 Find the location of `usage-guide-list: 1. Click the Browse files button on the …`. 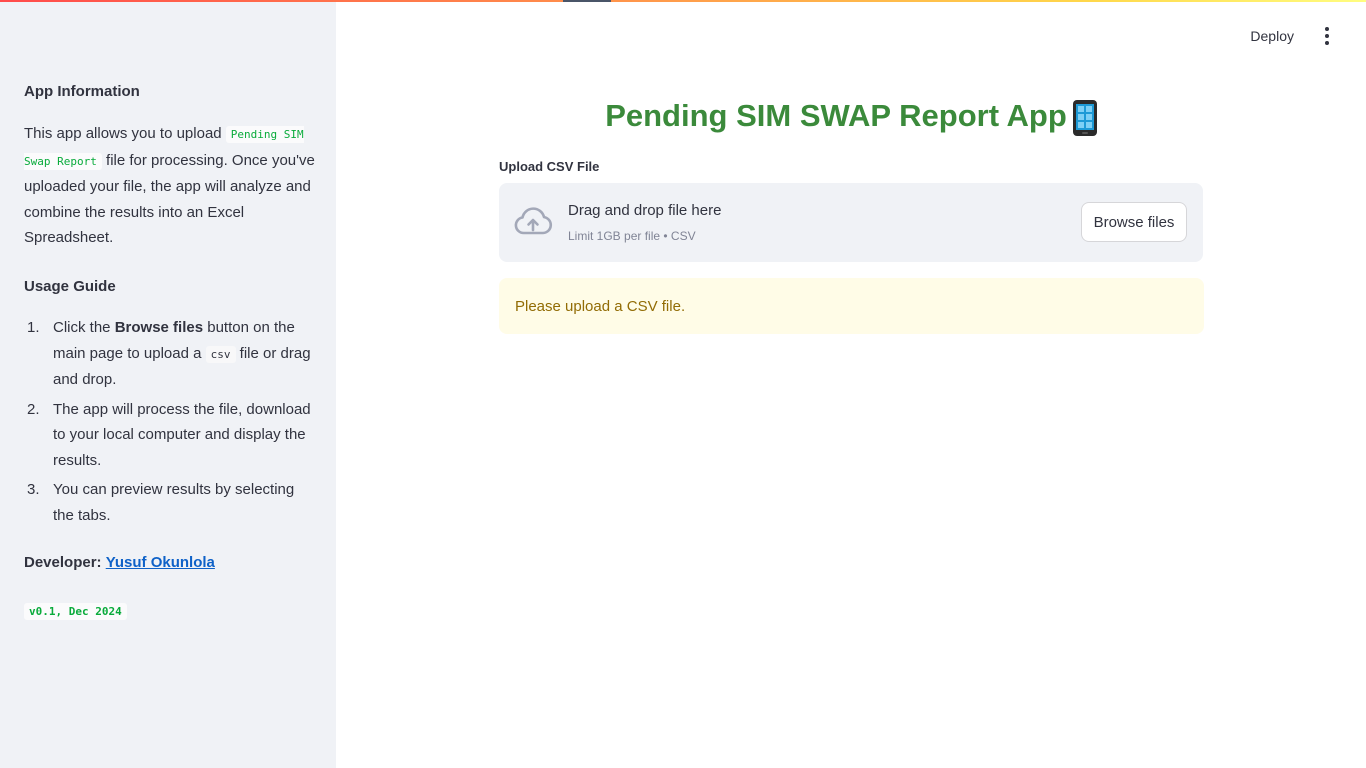

usage-guide-list: 1. Click the Browse files button on the … is located at coordinates (170, 423).